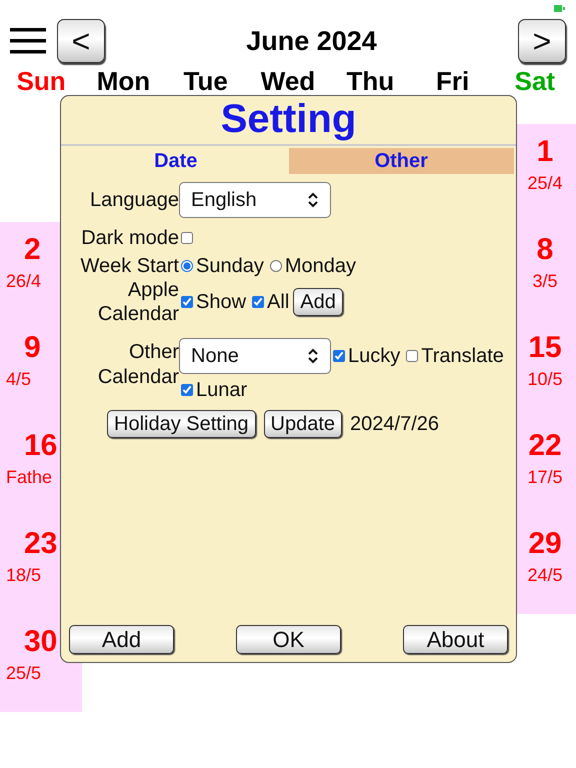  I want to click on previous-button: <, so click(81, 41).